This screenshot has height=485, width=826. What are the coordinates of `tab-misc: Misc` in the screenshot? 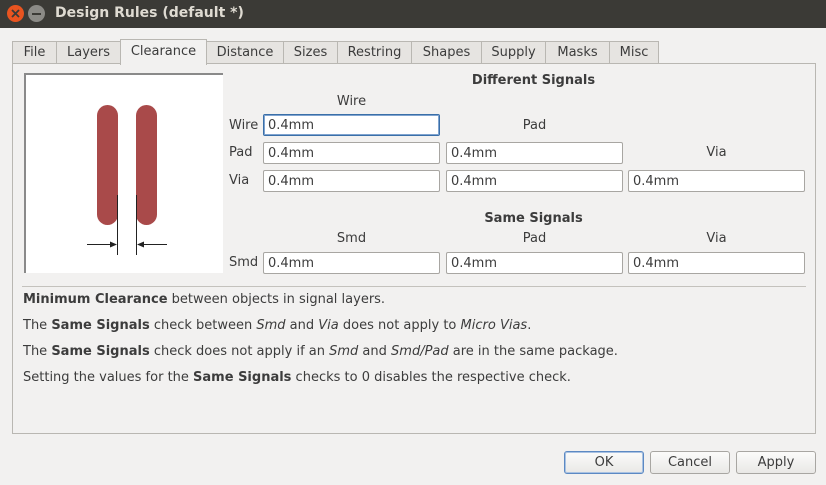 It's located at (634, 52).